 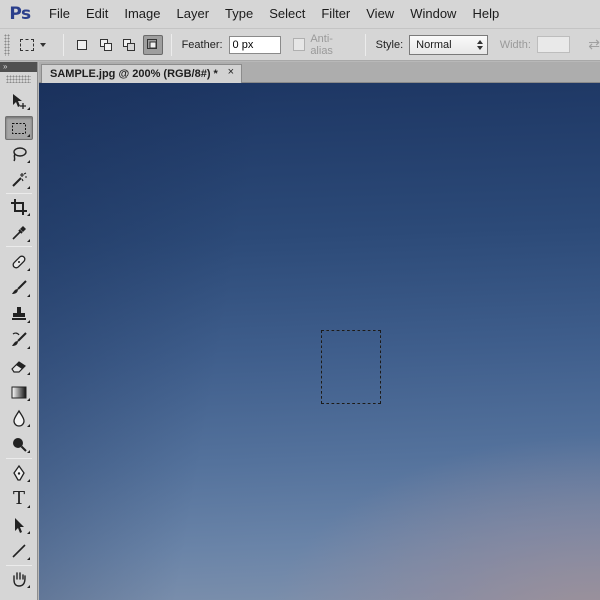 What do you see at coordinates (553, 44) in the screenshot?
I see `width-input` at bounding box center [553, 44].